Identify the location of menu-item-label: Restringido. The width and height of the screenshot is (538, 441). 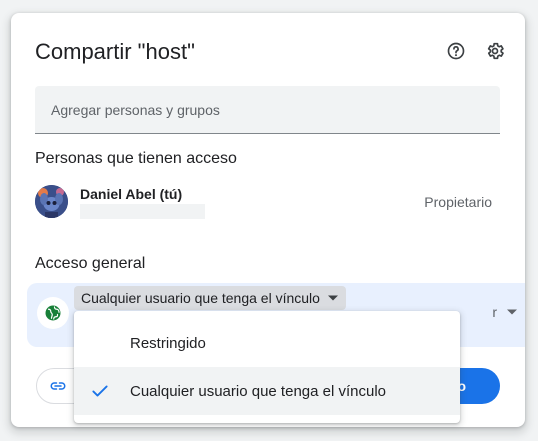
(168, 343).